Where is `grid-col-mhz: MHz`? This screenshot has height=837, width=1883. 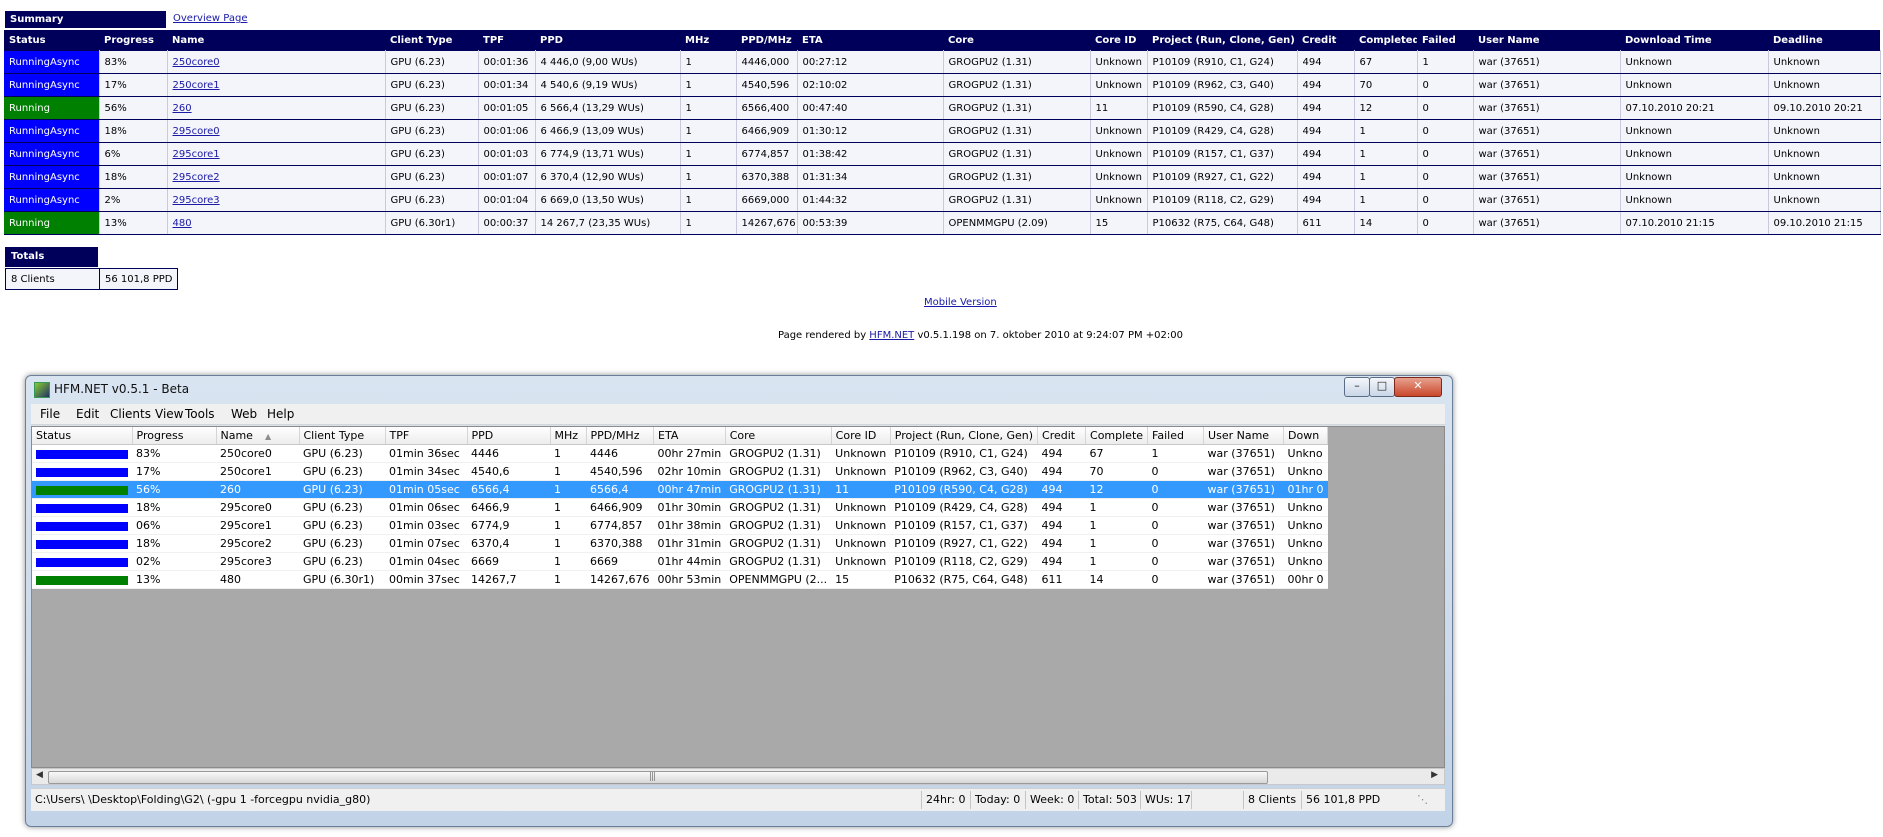
grid-col-mhz: MHz is located at coordinates (568, 436).